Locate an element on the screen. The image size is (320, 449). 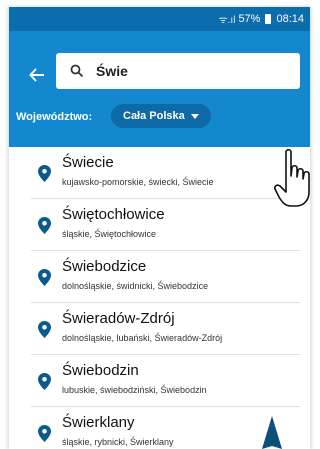
arrow-left-icon is located at coordinates (36, 75).